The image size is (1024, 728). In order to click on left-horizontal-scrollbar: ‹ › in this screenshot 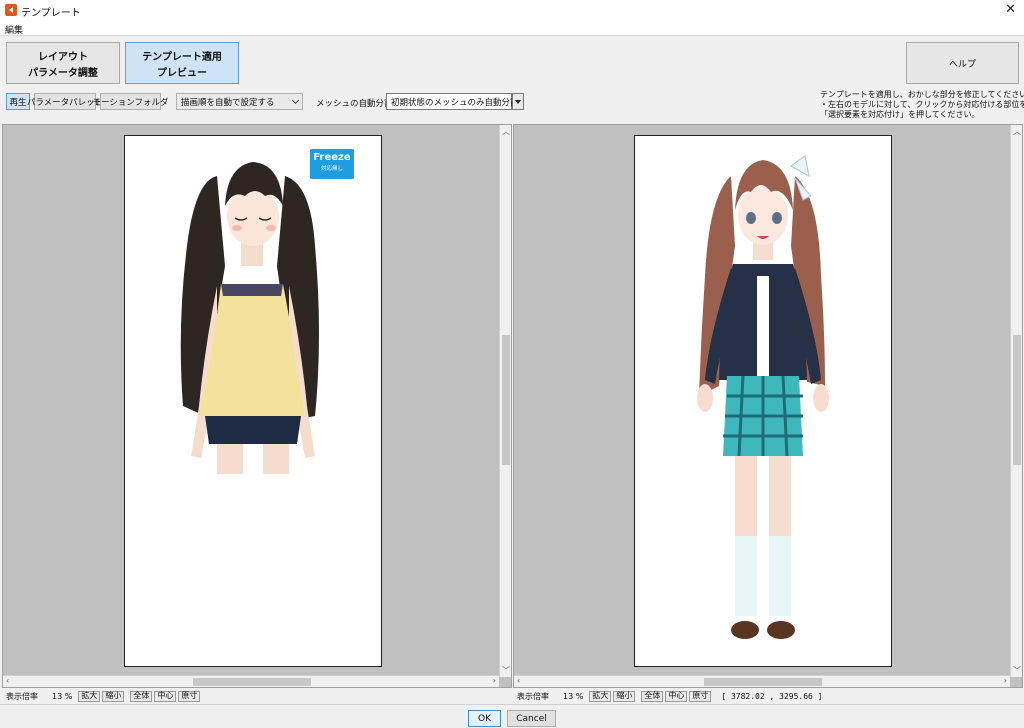, I will do `click(251, 681)`.